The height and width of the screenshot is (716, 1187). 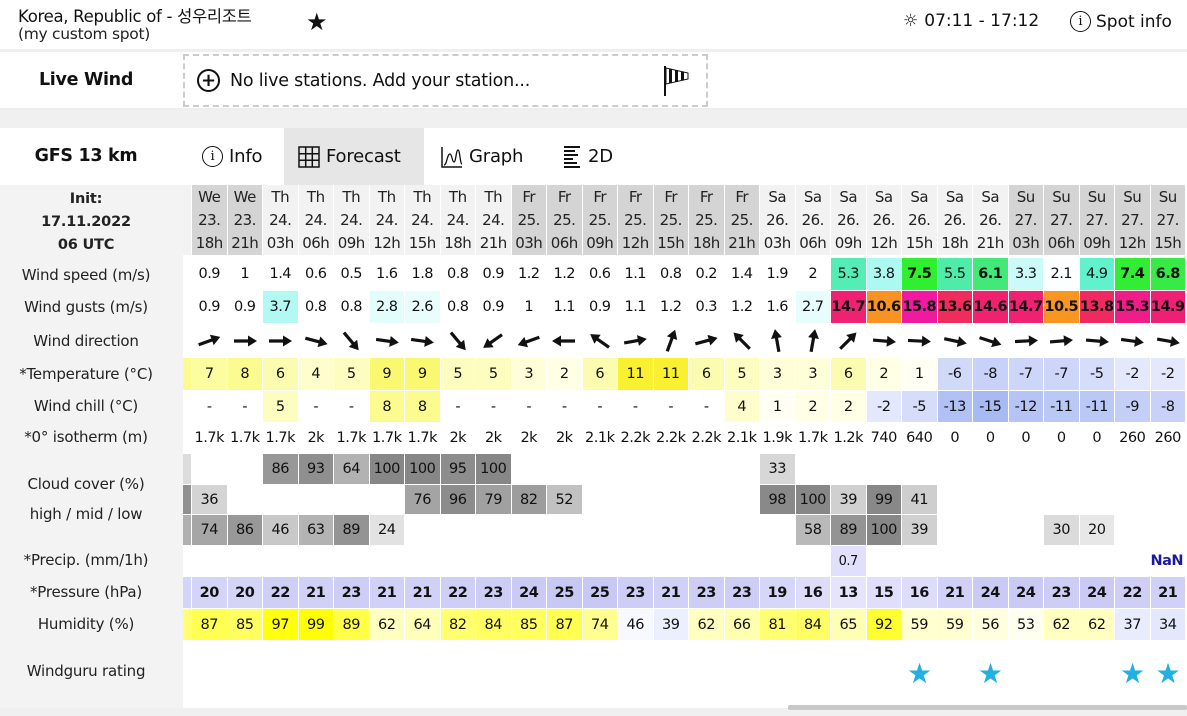 What do you see at coordinates (86, 671) in the screenshot?
I see `label-rating: Windguru rating` at bounding box center [86, 671].